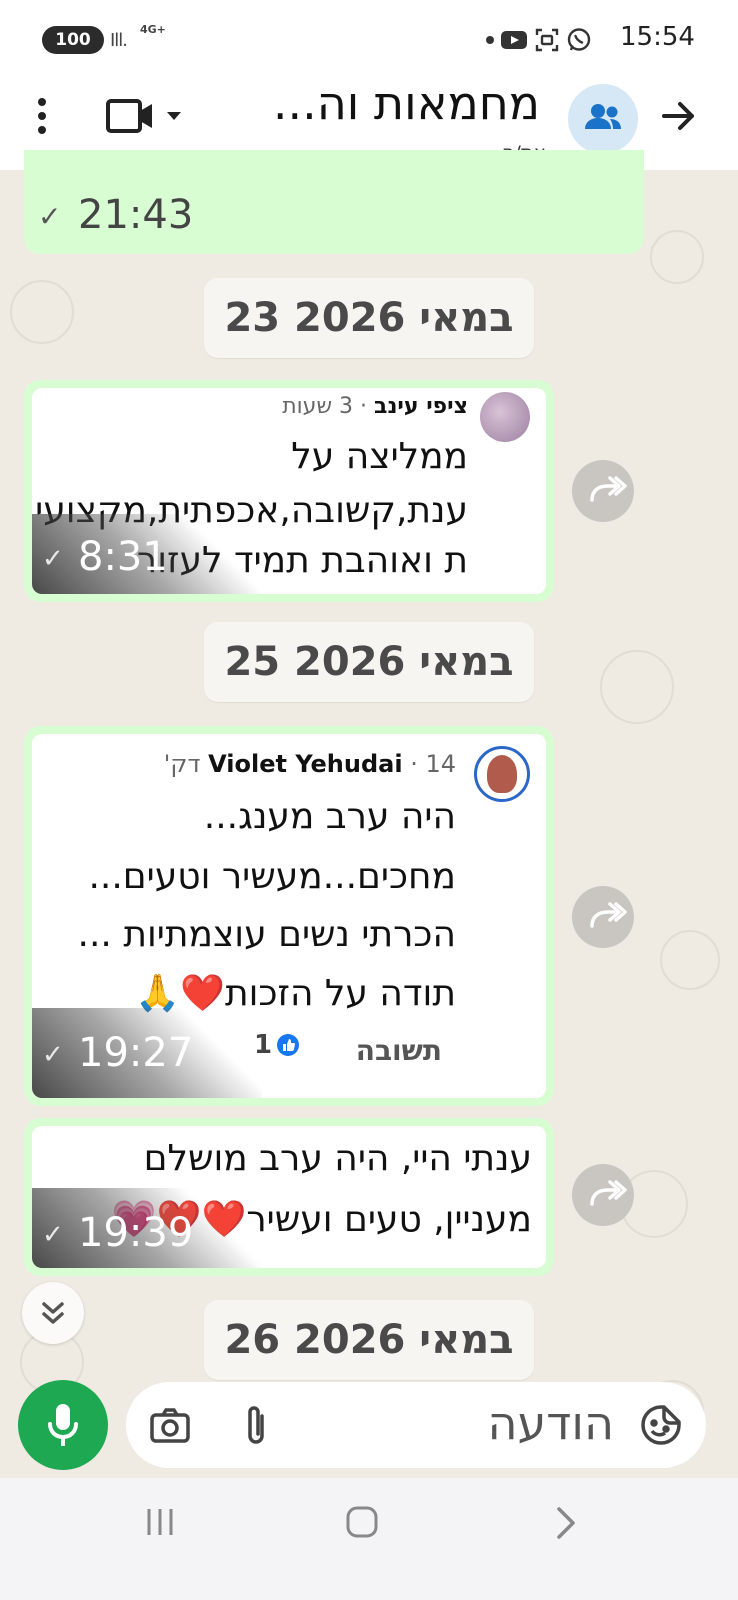 The image size is (738, 1600). I want to click on attach-button, so click(256, 1426).